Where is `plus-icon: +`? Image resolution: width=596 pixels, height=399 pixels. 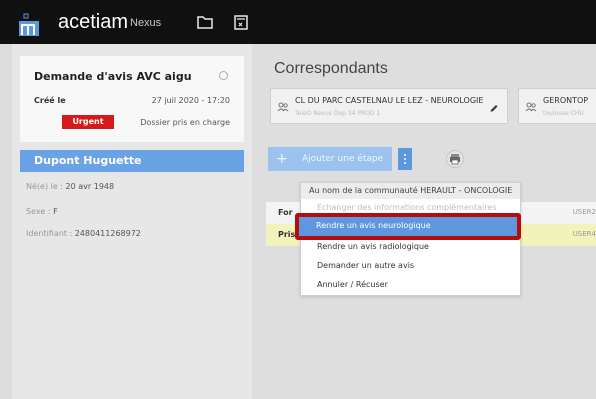
plus-icon: + is located at coordinates (282, 159).